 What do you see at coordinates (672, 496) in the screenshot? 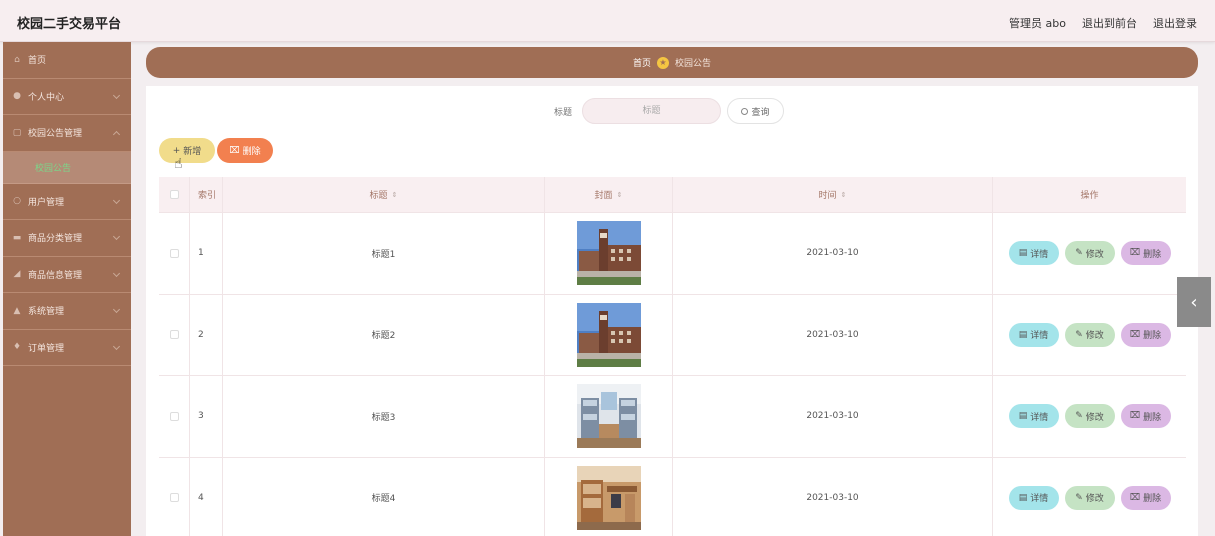
I see `table-row: 4 标题4 2021-03-10 ▤ 详情 ✎ 修改 ⌧ 删除` at bounding box center [672, 496].